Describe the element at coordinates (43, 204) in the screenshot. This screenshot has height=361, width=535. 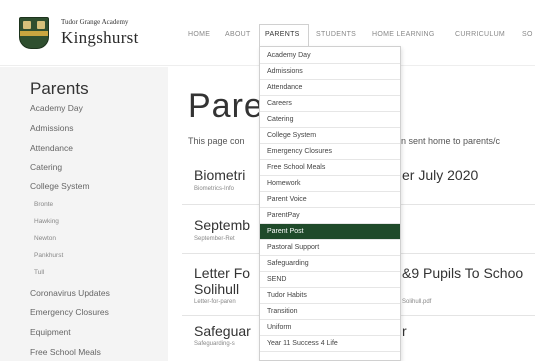
I see `sidebar-subitem-bronte: Bronte` at that location.